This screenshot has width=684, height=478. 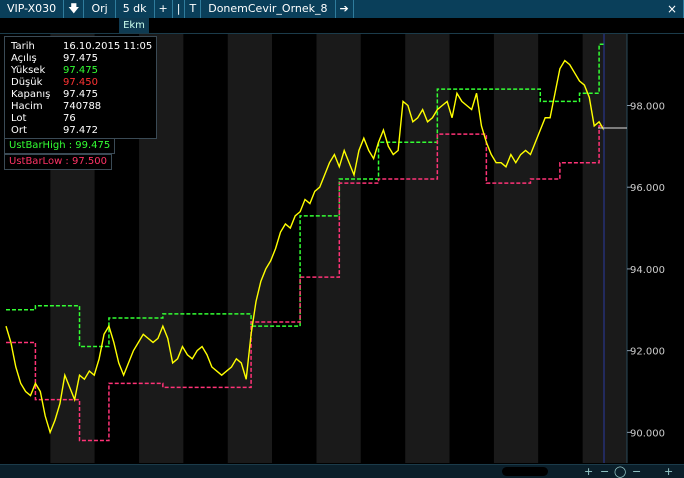 I want to click on panel-tabbar: Ekm, so click(x=342, y=26).